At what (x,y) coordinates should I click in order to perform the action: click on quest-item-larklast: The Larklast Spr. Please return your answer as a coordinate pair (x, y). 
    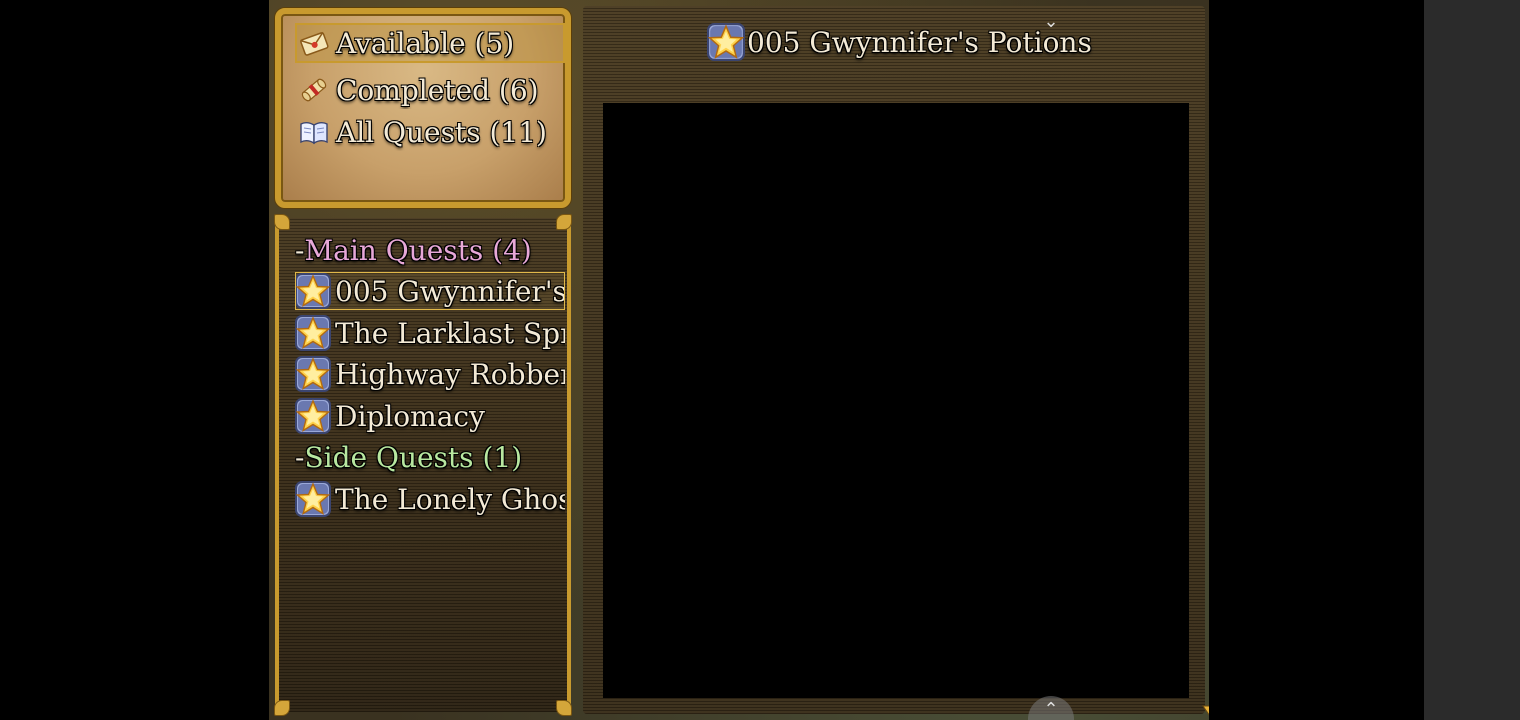
    Looking at the image, I should click on (430, 333).